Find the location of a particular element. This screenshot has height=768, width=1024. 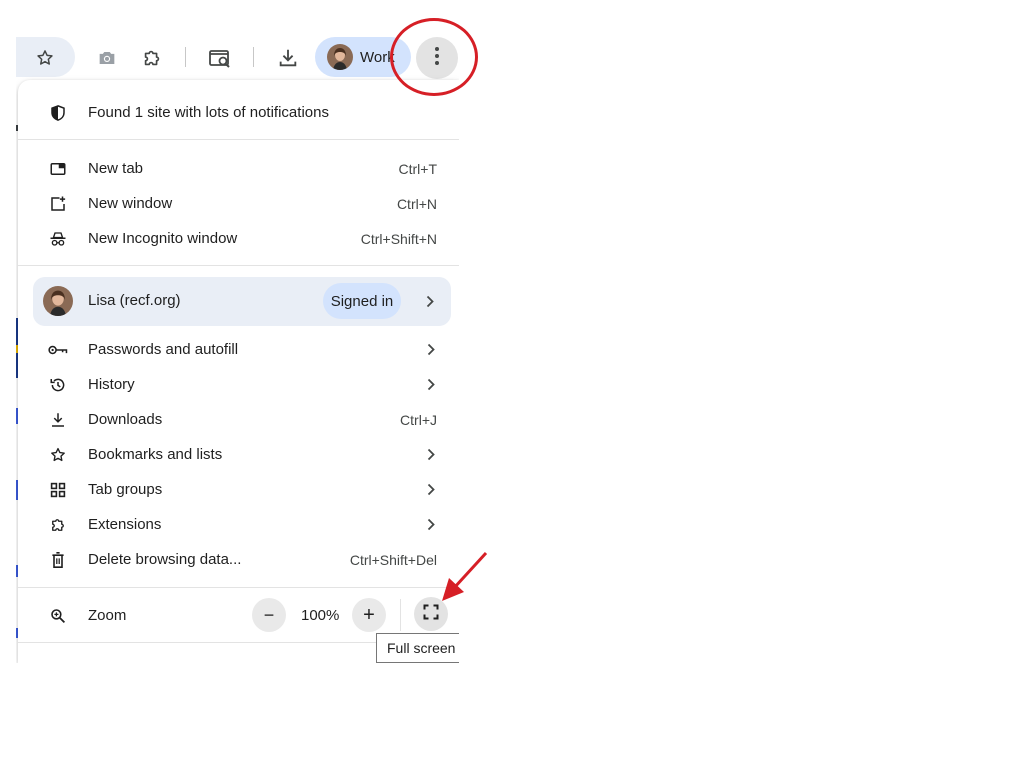

shield-icon is located at coordinates (58, 113).